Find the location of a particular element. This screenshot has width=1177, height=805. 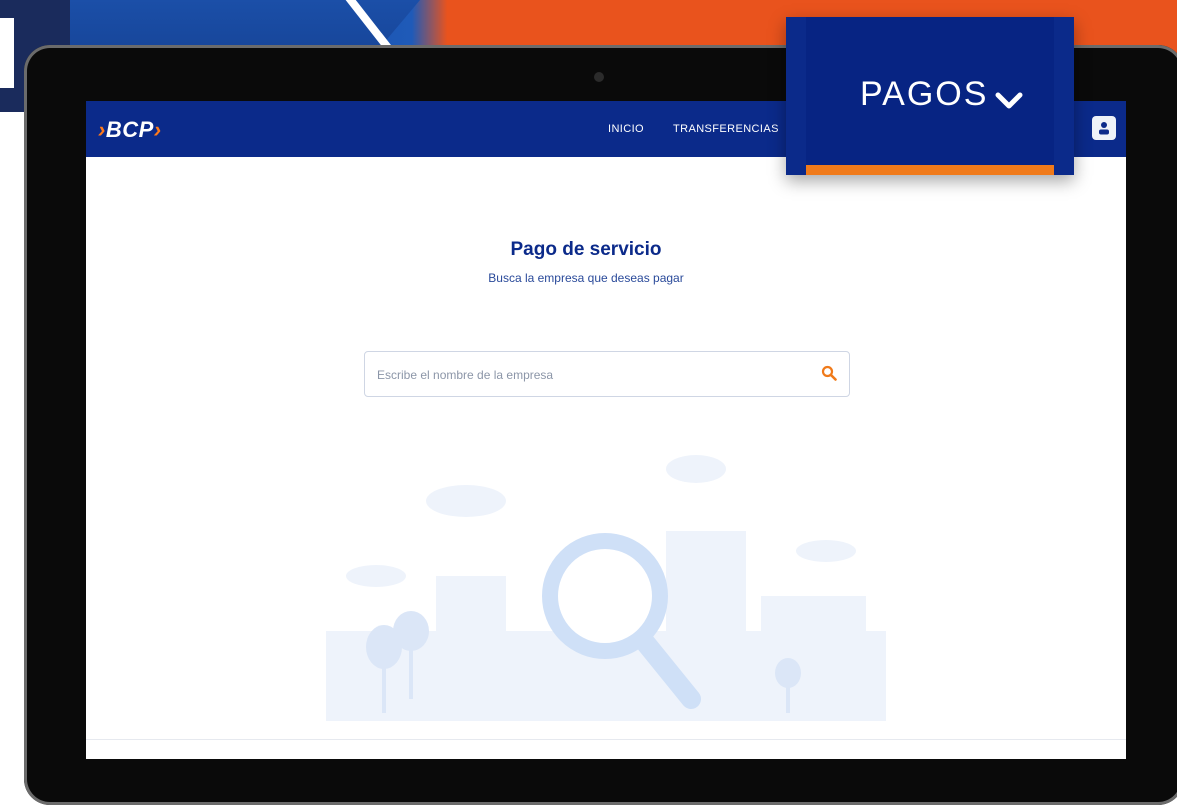

user-menu-button is located at coordinates (1104, 128).